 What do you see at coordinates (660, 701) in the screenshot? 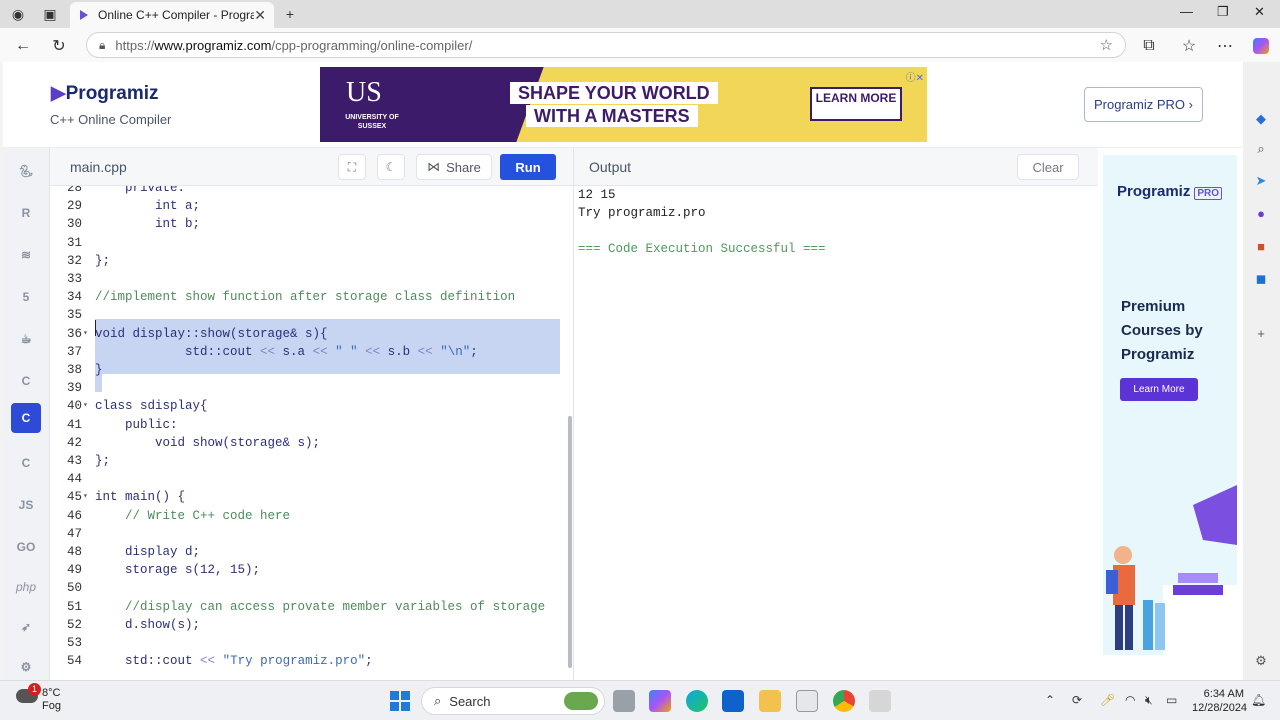
I see `copilot-app-icon` at bounding box center [660, 701].